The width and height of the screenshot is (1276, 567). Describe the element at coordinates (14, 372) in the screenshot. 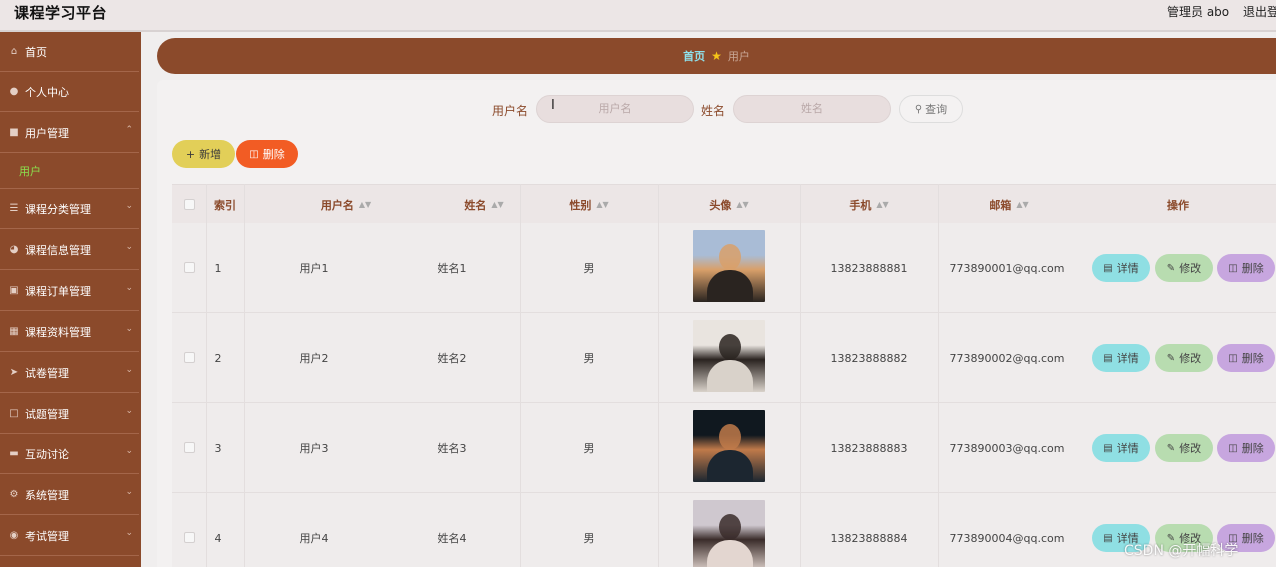

I see `send-icon: ➤` at that location.